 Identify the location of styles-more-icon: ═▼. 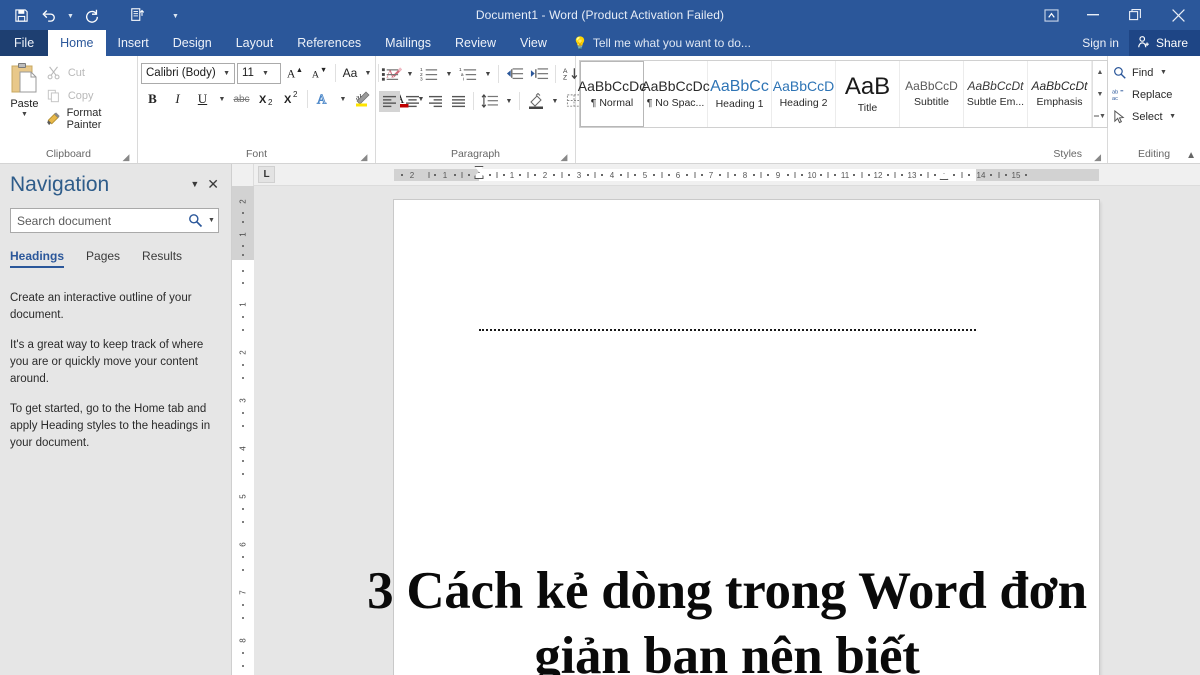
(1100, 116).